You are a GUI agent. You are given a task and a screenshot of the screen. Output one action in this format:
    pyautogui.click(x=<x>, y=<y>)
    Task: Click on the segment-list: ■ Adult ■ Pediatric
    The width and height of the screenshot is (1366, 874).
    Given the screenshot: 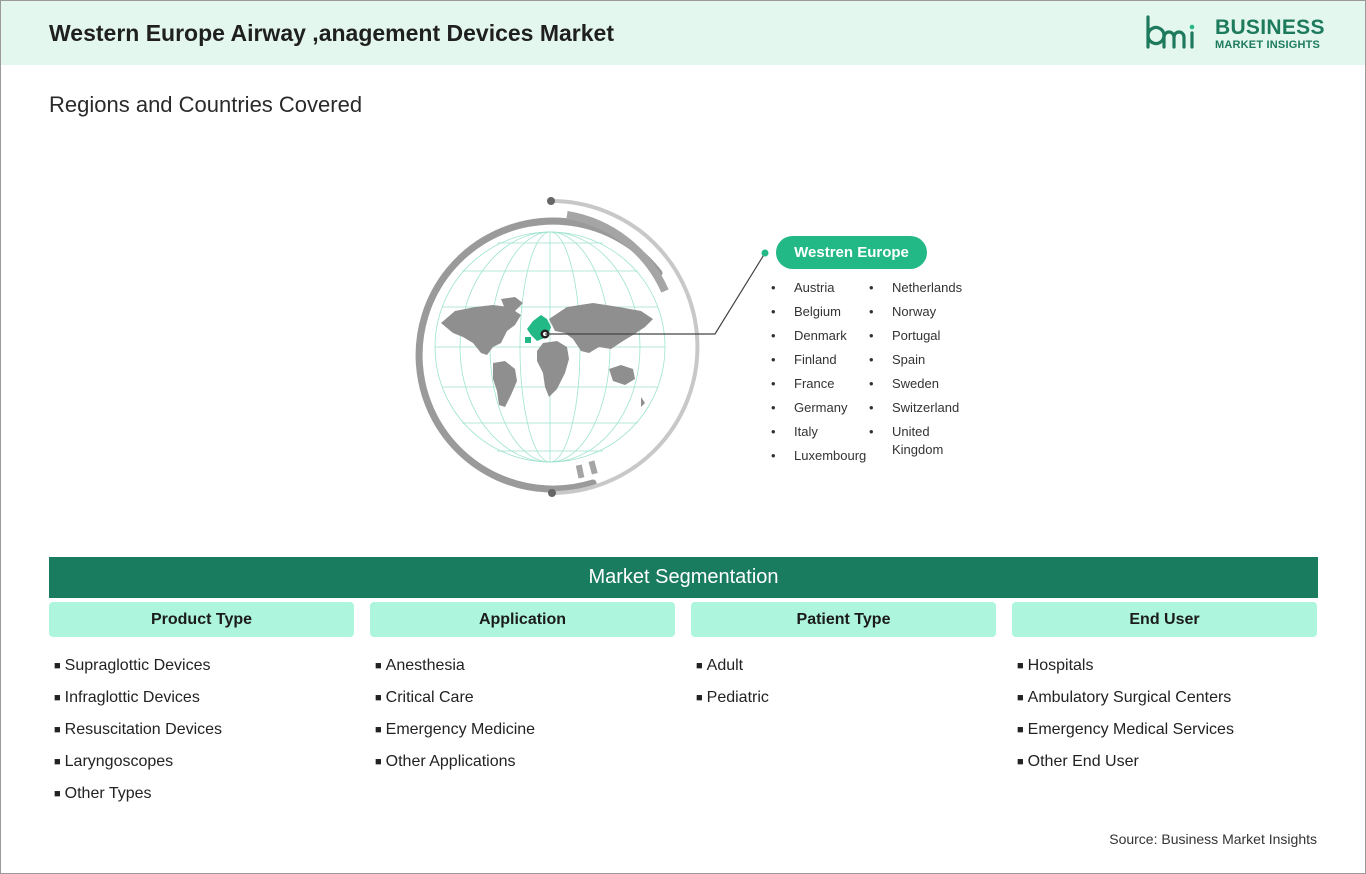 What is the action you would take?
    pyautogui.click(x=843, y=688)
    